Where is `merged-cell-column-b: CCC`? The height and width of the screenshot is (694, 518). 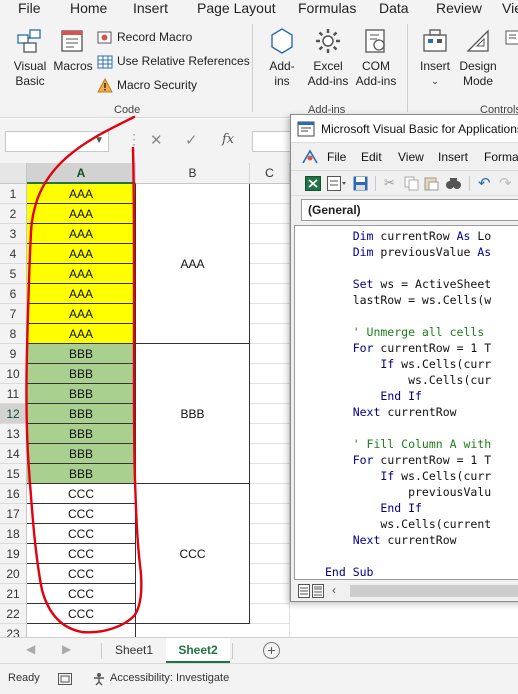
merged-cell-column-b: CCC is located at coordinates (193, 554).